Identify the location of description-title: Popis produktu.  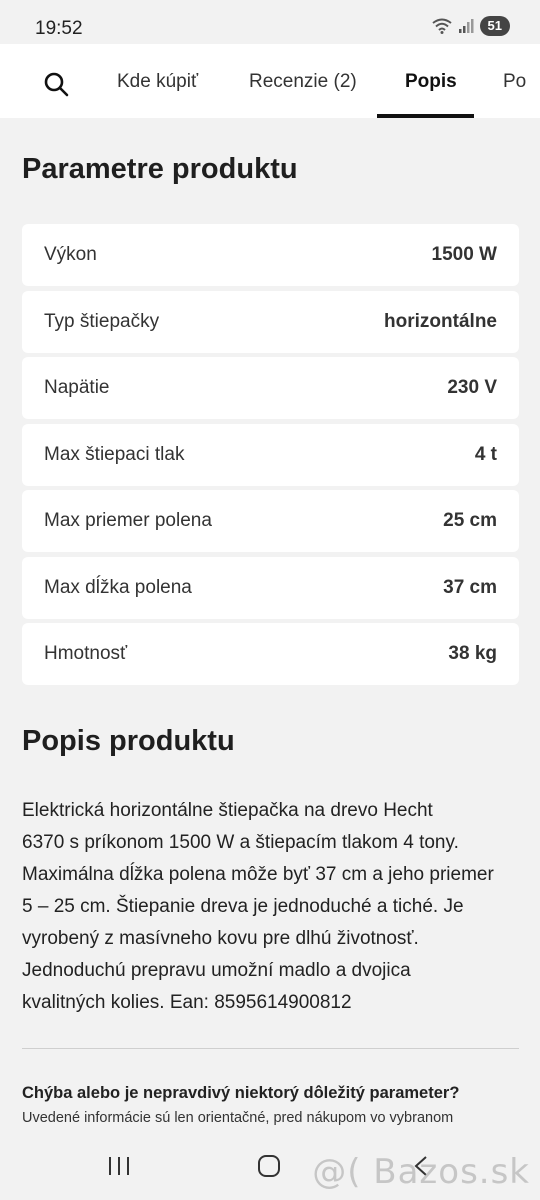
(128, 741).